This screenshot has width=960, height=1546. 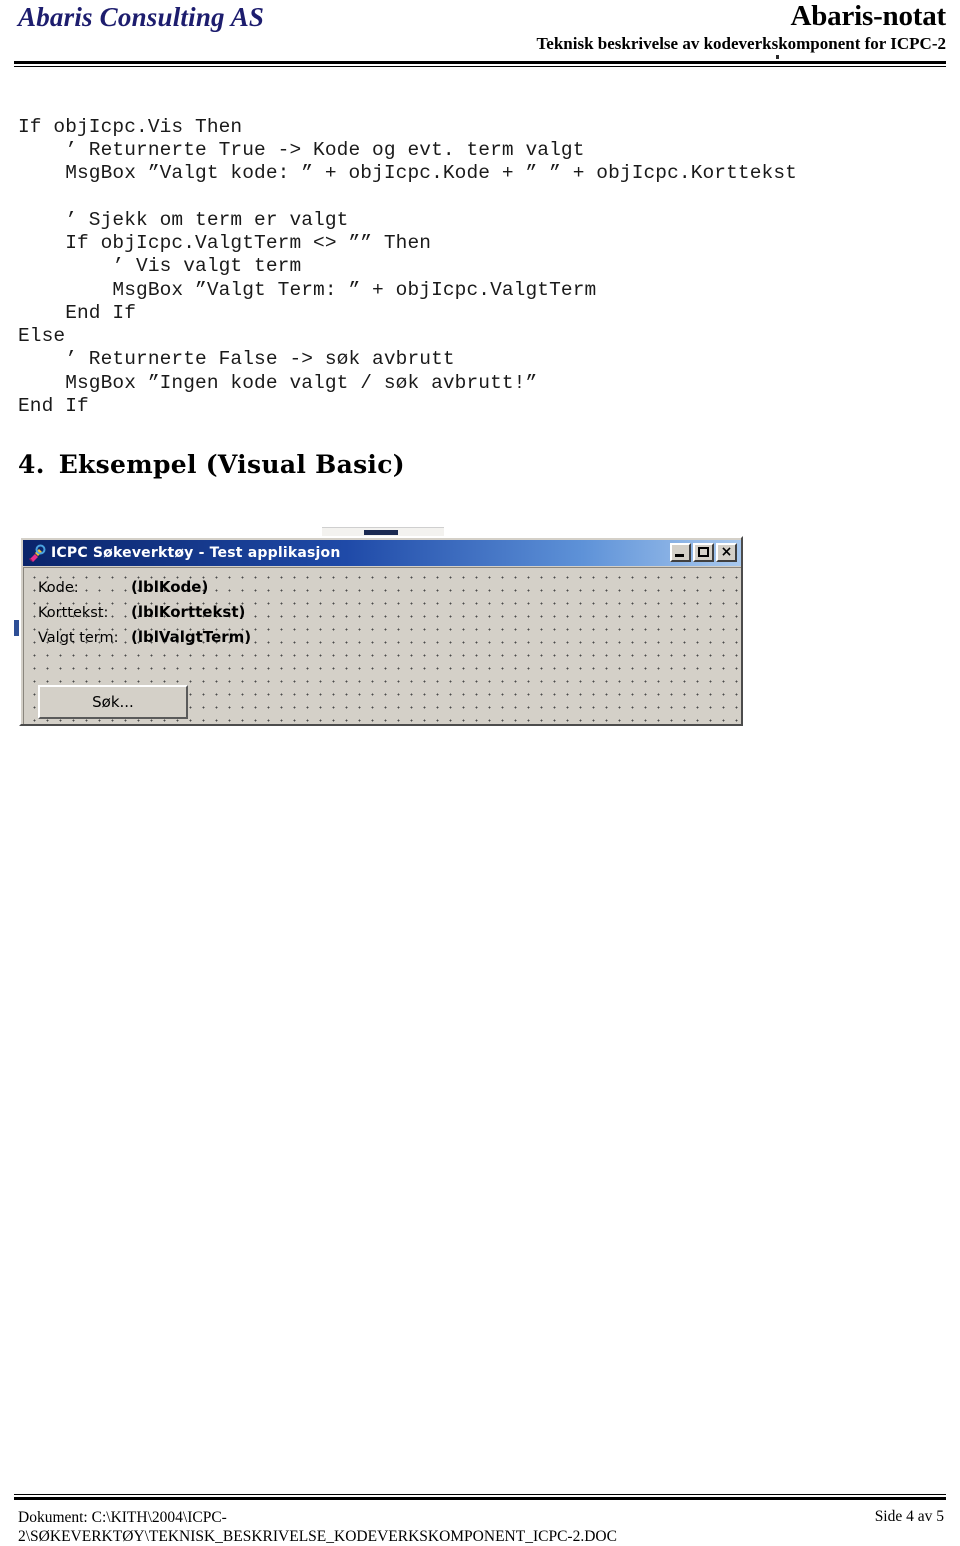 What do you see at coordinates (480, 62) in the screenshot?
I see `header-rule-thick` at bounding box center [480, 62].